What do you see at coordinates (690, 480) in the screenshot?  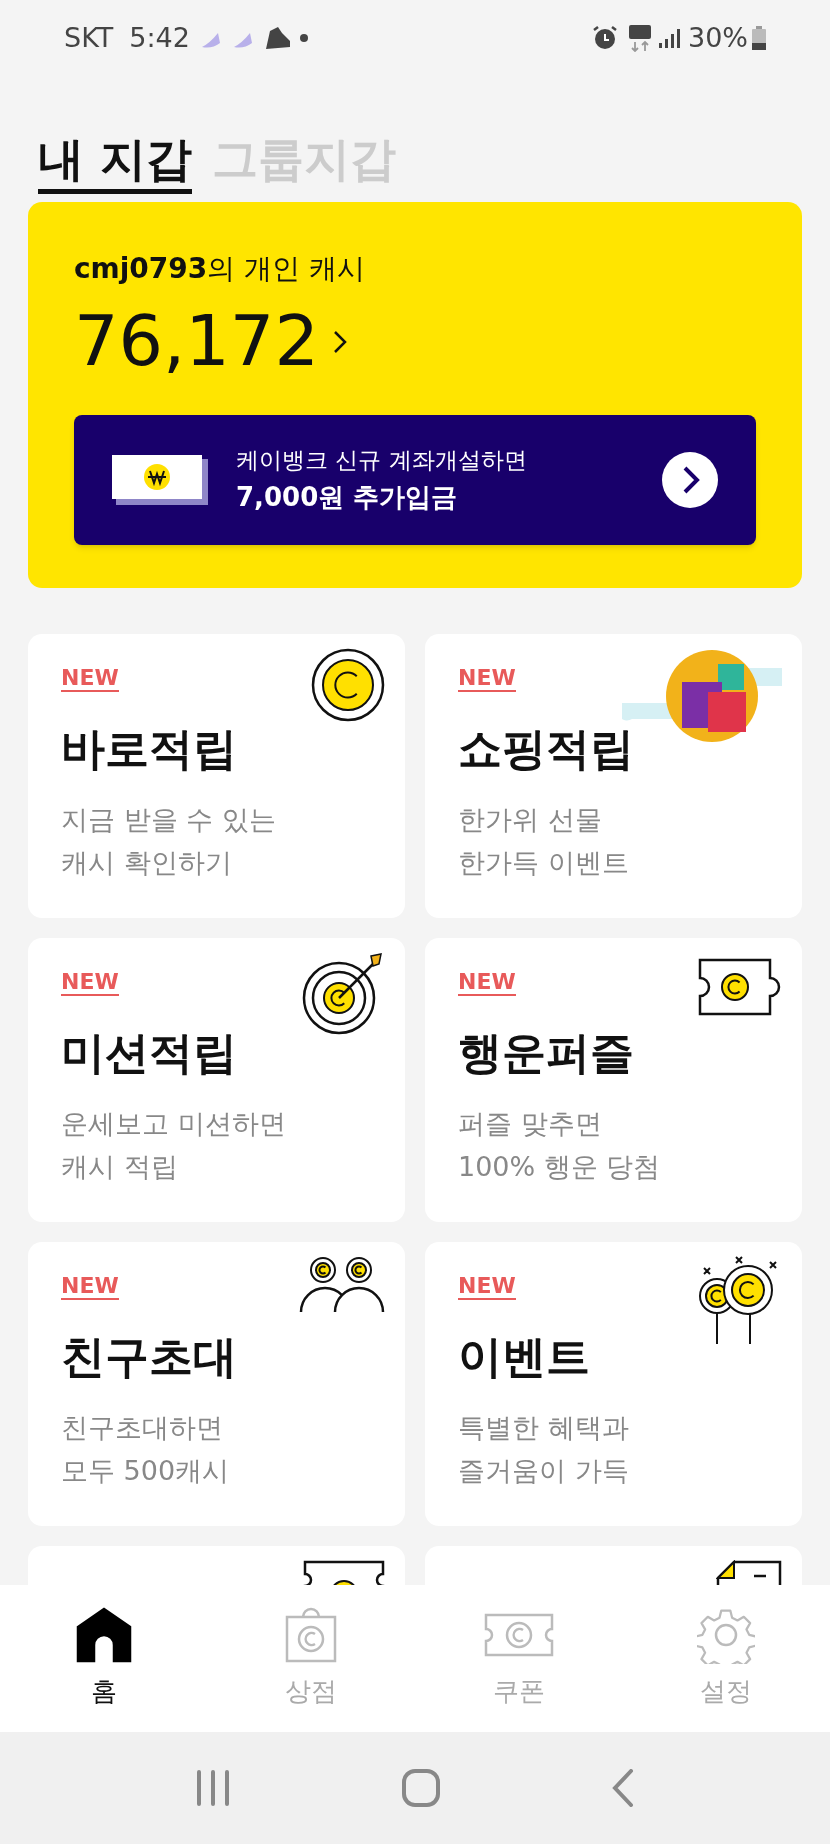 I see `arrow-right-circle-icon` at bounding box center [690, 480].